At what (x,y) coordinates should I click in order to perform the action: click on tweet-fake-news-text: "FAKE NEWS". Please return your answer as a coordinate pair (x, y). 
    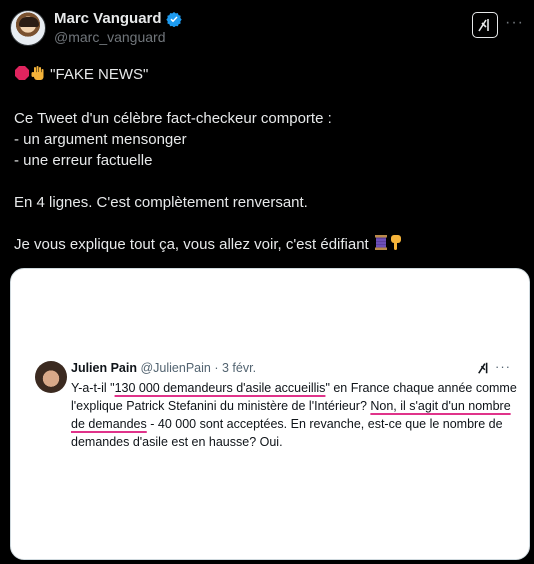
    Looking at the image, I should click on (99, 74).